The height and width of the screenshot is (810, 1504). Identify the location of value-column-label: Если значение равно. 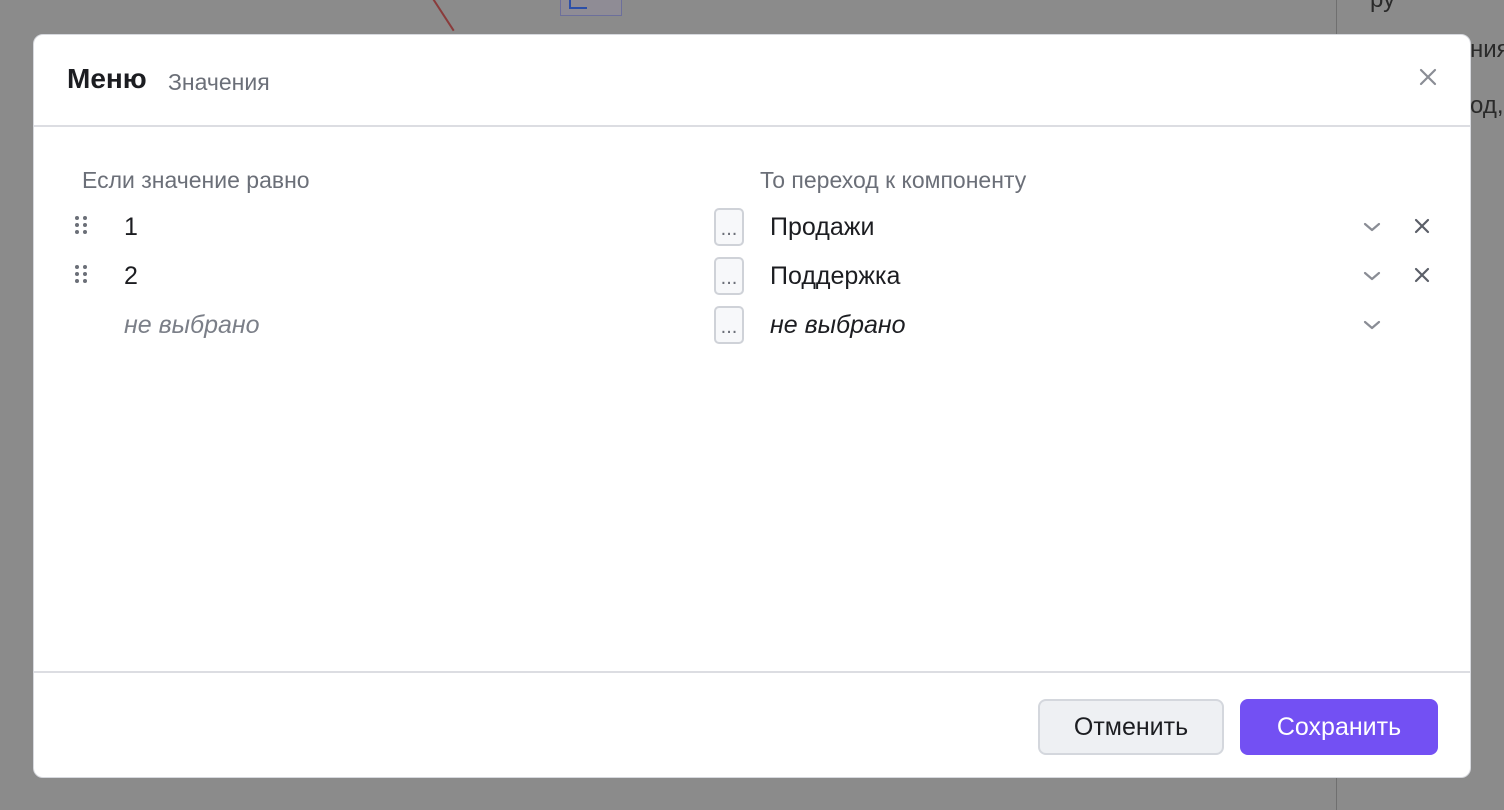
(196, 180).